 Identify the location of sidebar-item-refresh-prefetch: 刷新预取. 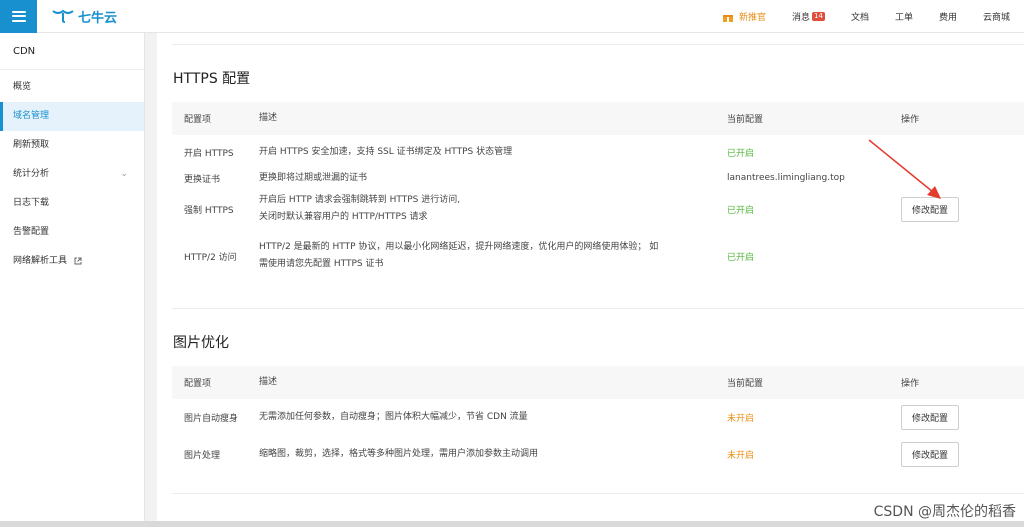
(72, 145).